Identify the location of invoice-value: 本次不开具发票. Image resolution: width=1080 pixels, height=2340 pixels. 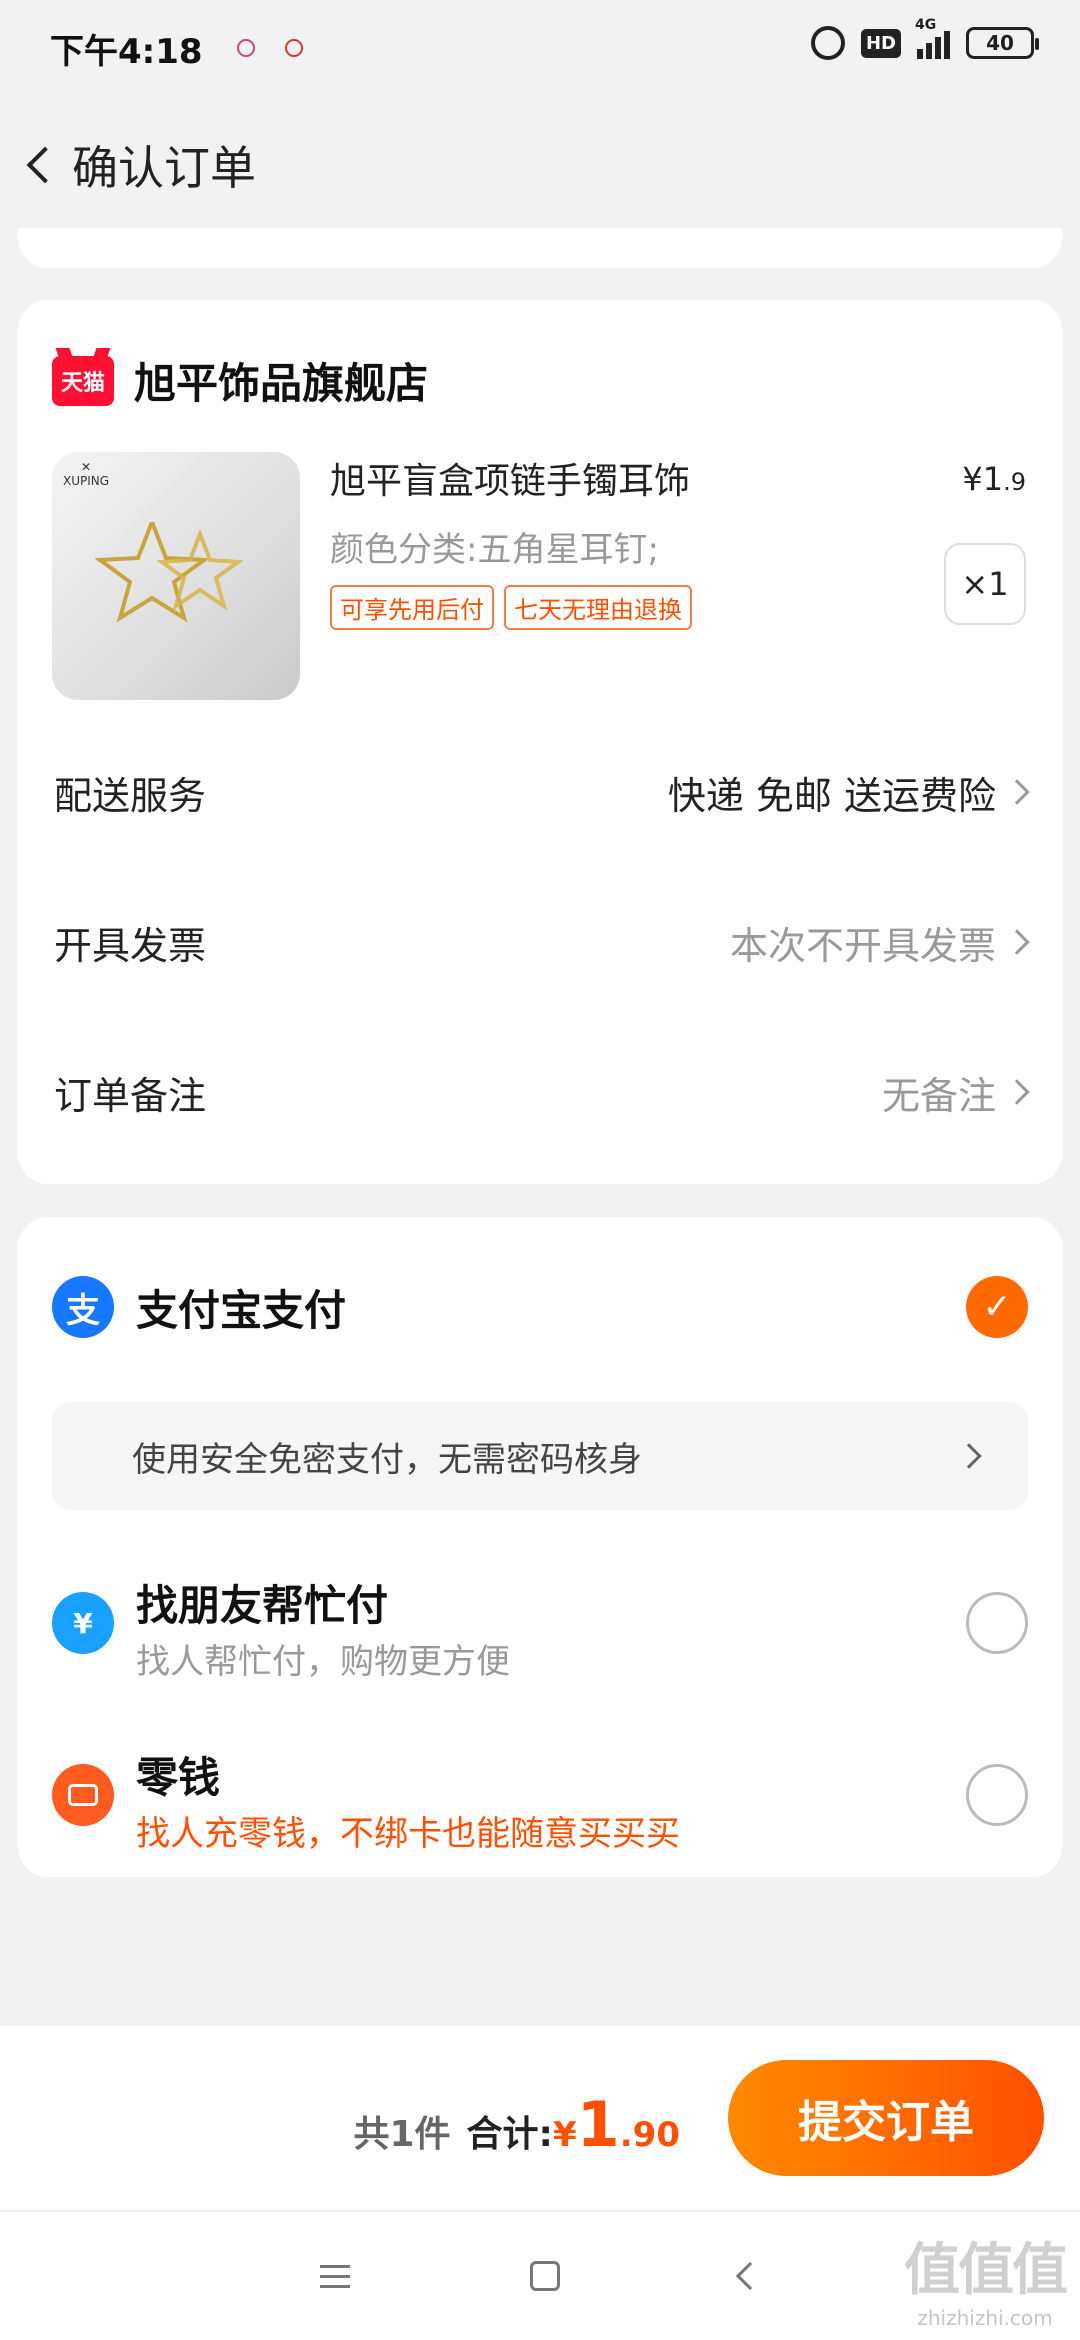
(880, 942).